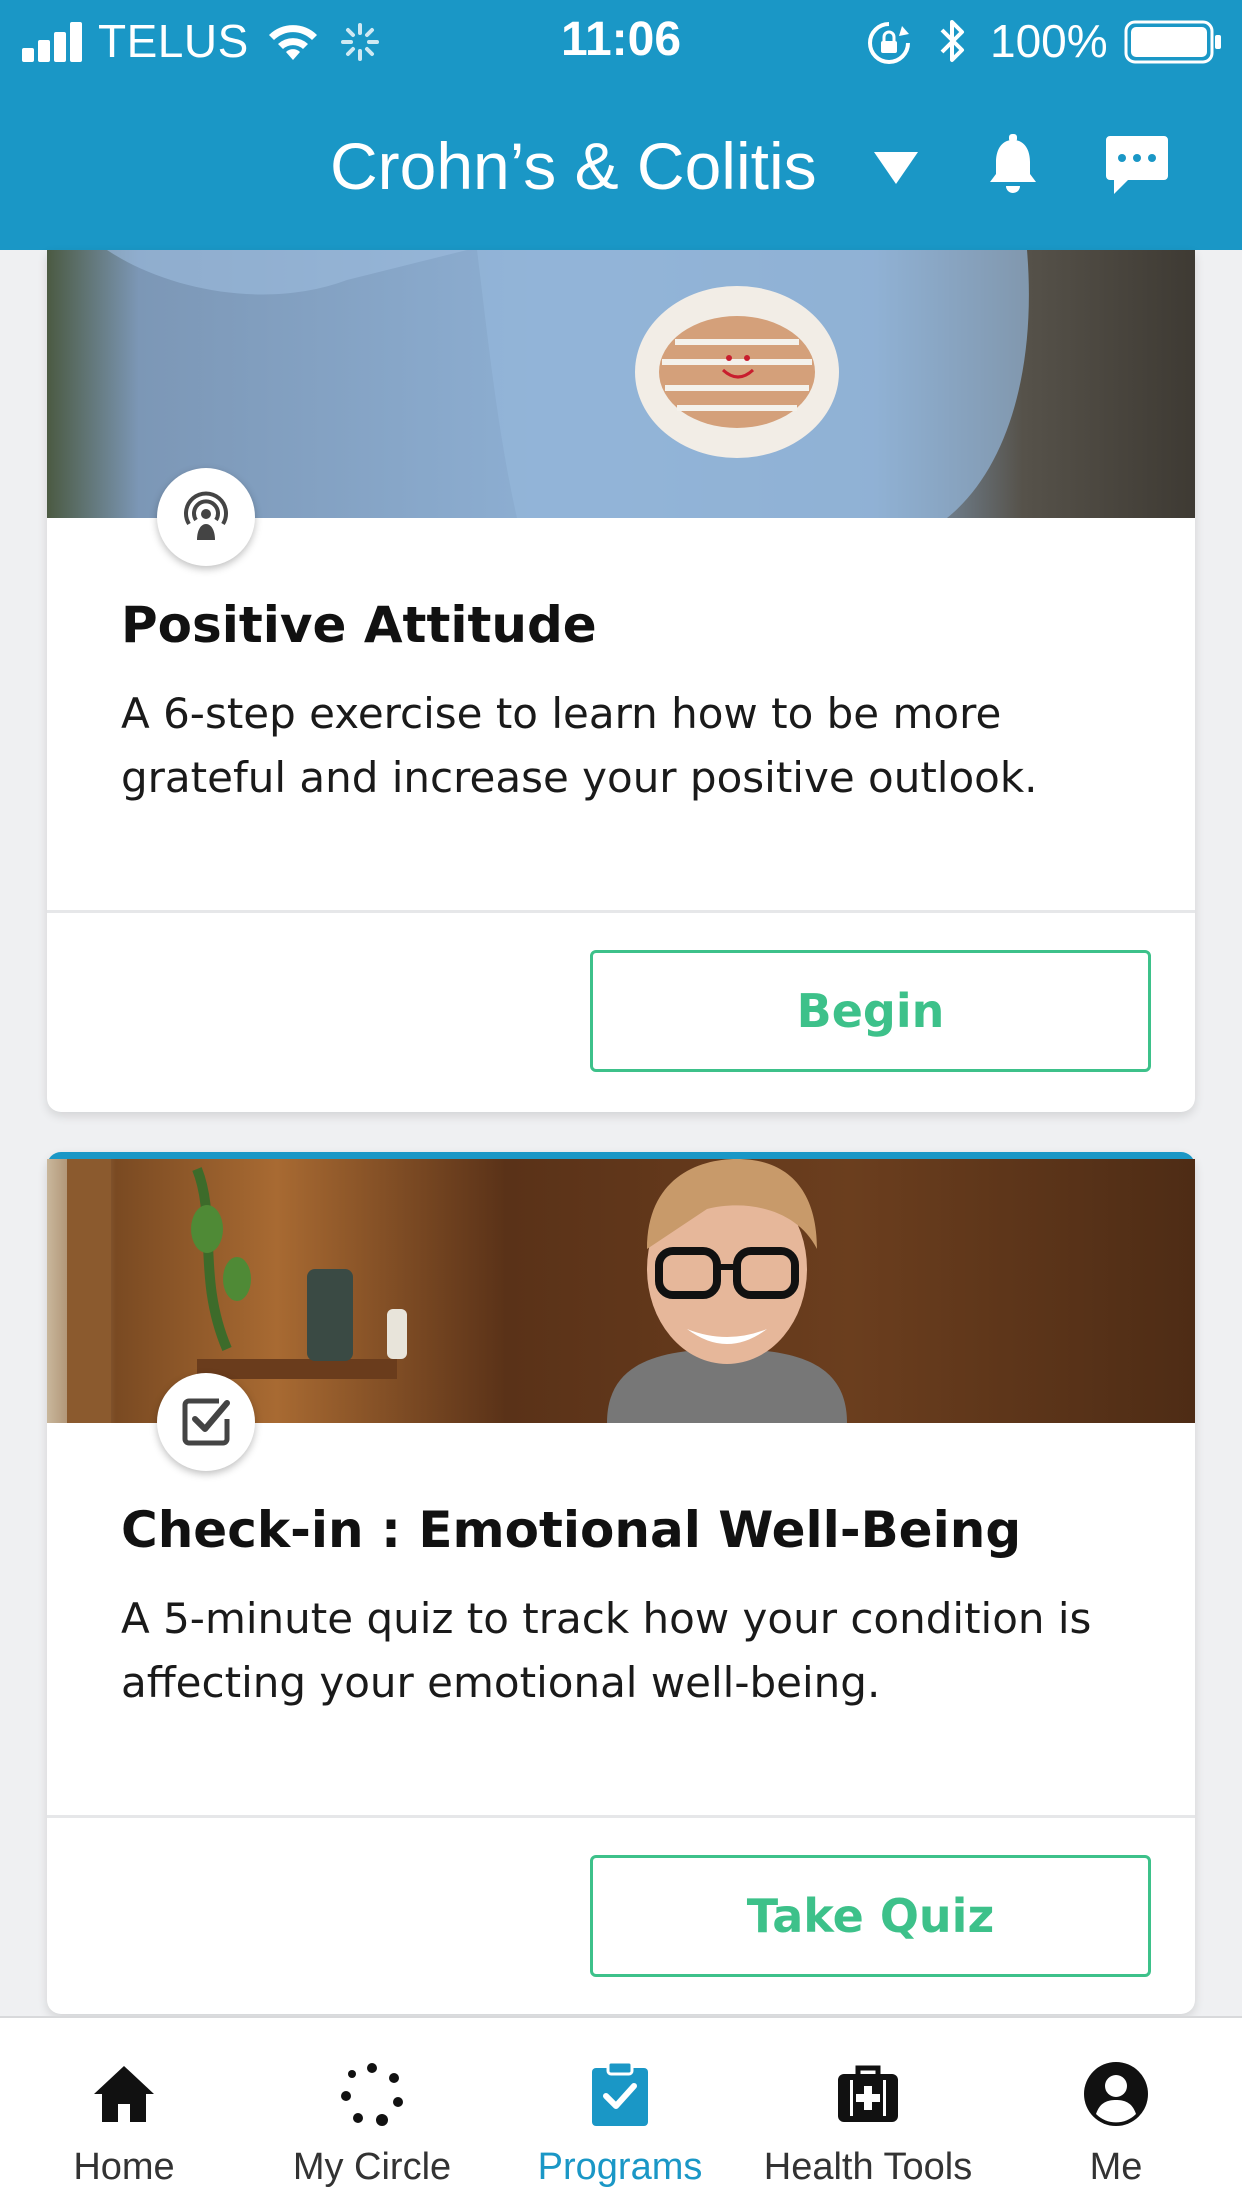 This screenshot has height=2208, width=1242. I want to click on circle-dots-icon, so click(372, 2094).